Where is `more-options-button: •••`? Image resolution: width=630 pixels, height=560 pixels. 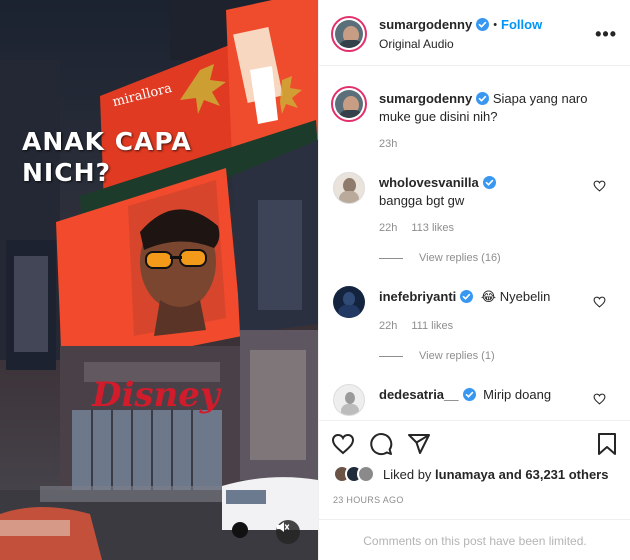
more-options-button: ••• is located at coordinates (606, 34).